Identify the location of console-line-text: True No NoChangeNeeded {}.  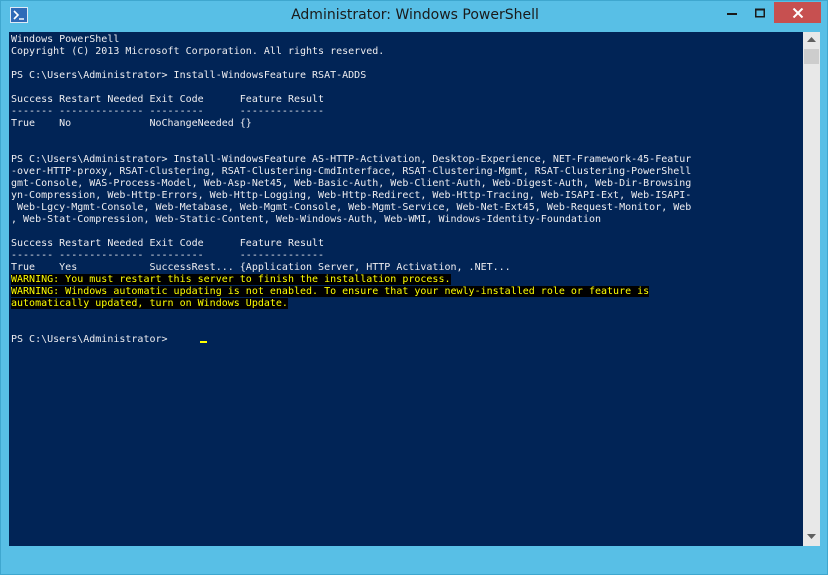
(131, 123).